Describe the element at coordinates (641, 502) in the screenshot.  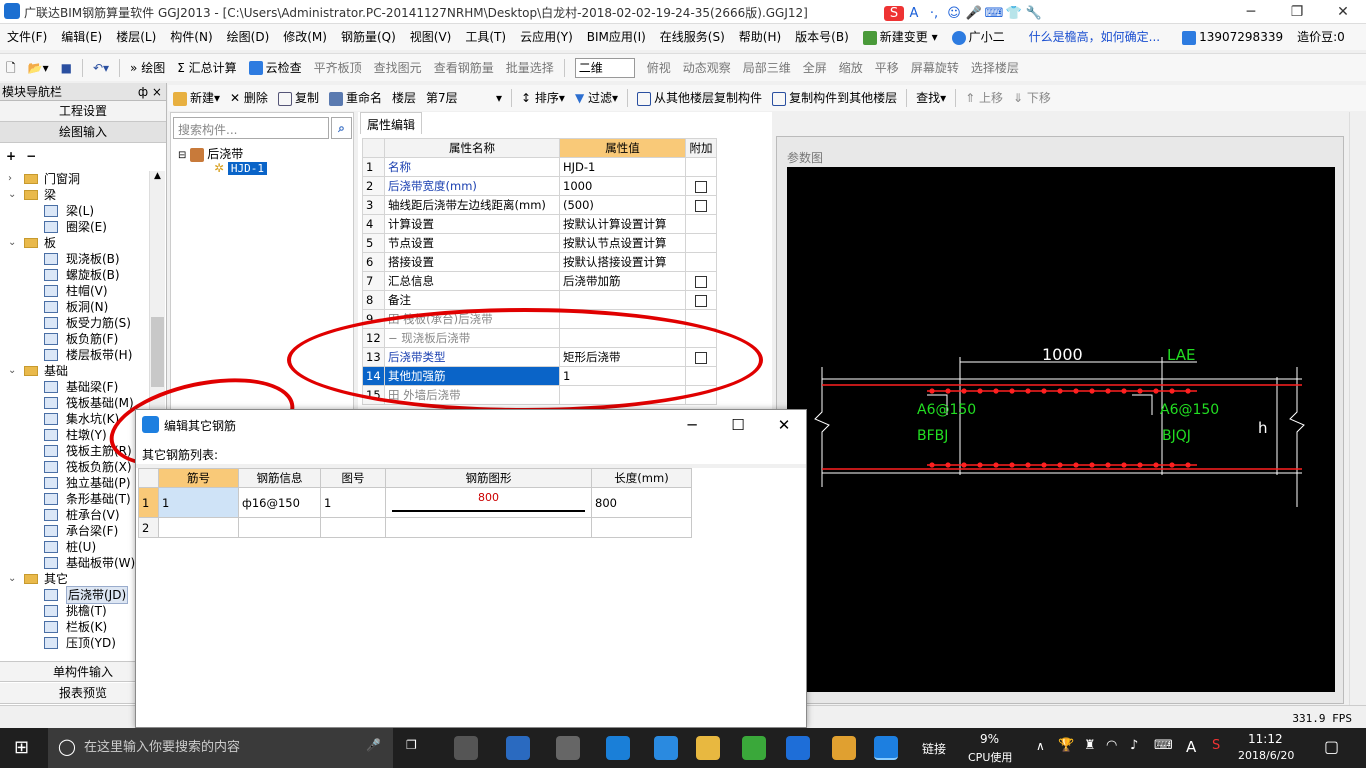
I see `cell-length: 800` at that location.